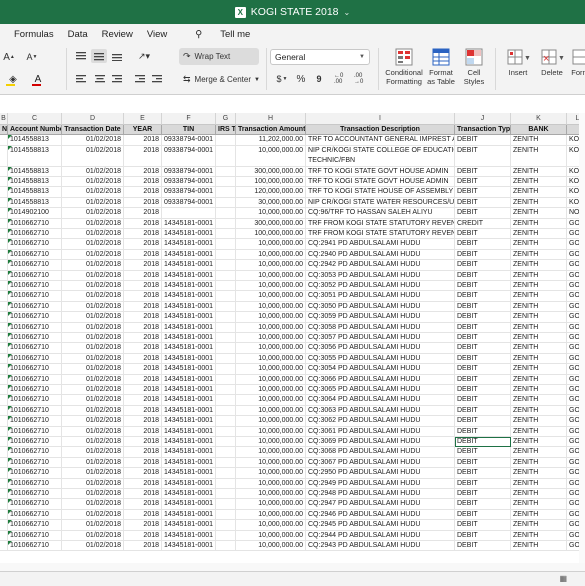  What do you see at coordinates (380, 369) in the screenshot?
I see `table-cell: CQ:3054 PD ABDULSALAMI HUDU` at bounding box center [380, 369].